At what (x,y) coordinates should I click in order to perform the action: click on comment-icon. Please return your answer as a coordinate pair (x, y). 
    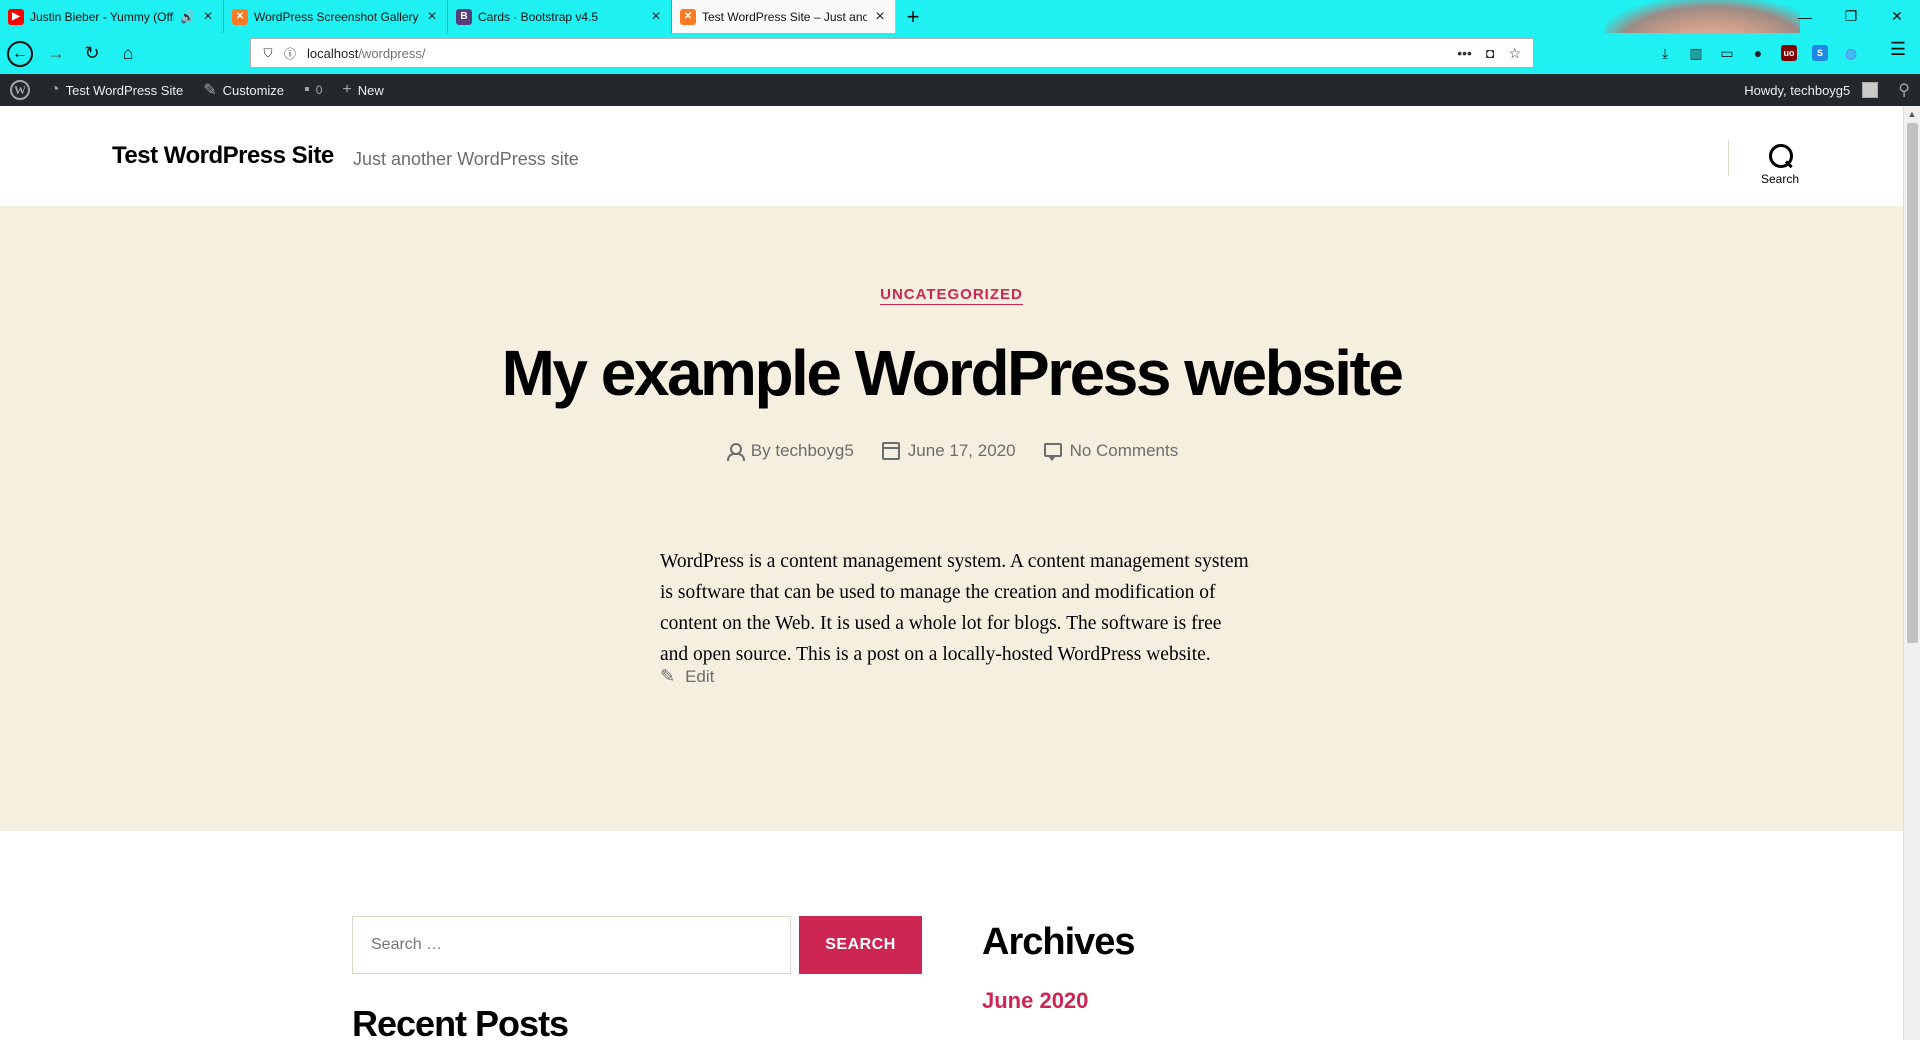
    Looking at the image, I should click on (1052, 452).